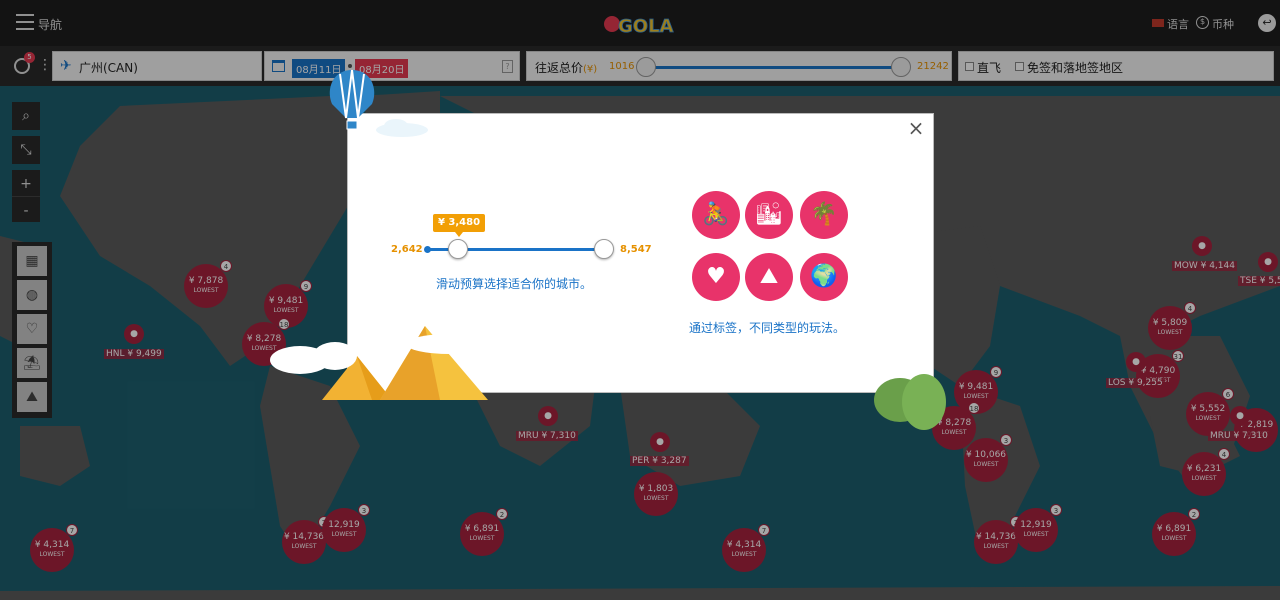 The width and height of the screenshot is (1280, 600). Describe the element at coordinates (402, 128) in the screenshot. I see `cloud-icon` at that location.